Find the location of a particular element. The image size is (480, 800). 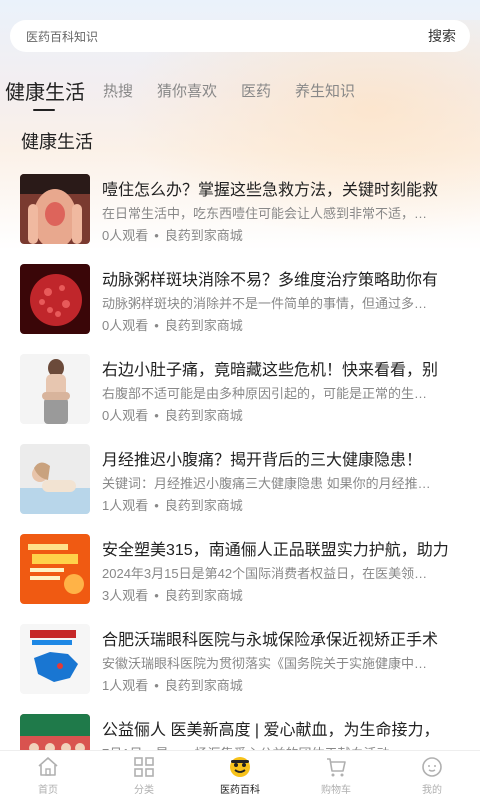

article-title: 合肥沃瑞眼科医院与永城保险承保近视矫正手术 is located at coordinates (291, 638).